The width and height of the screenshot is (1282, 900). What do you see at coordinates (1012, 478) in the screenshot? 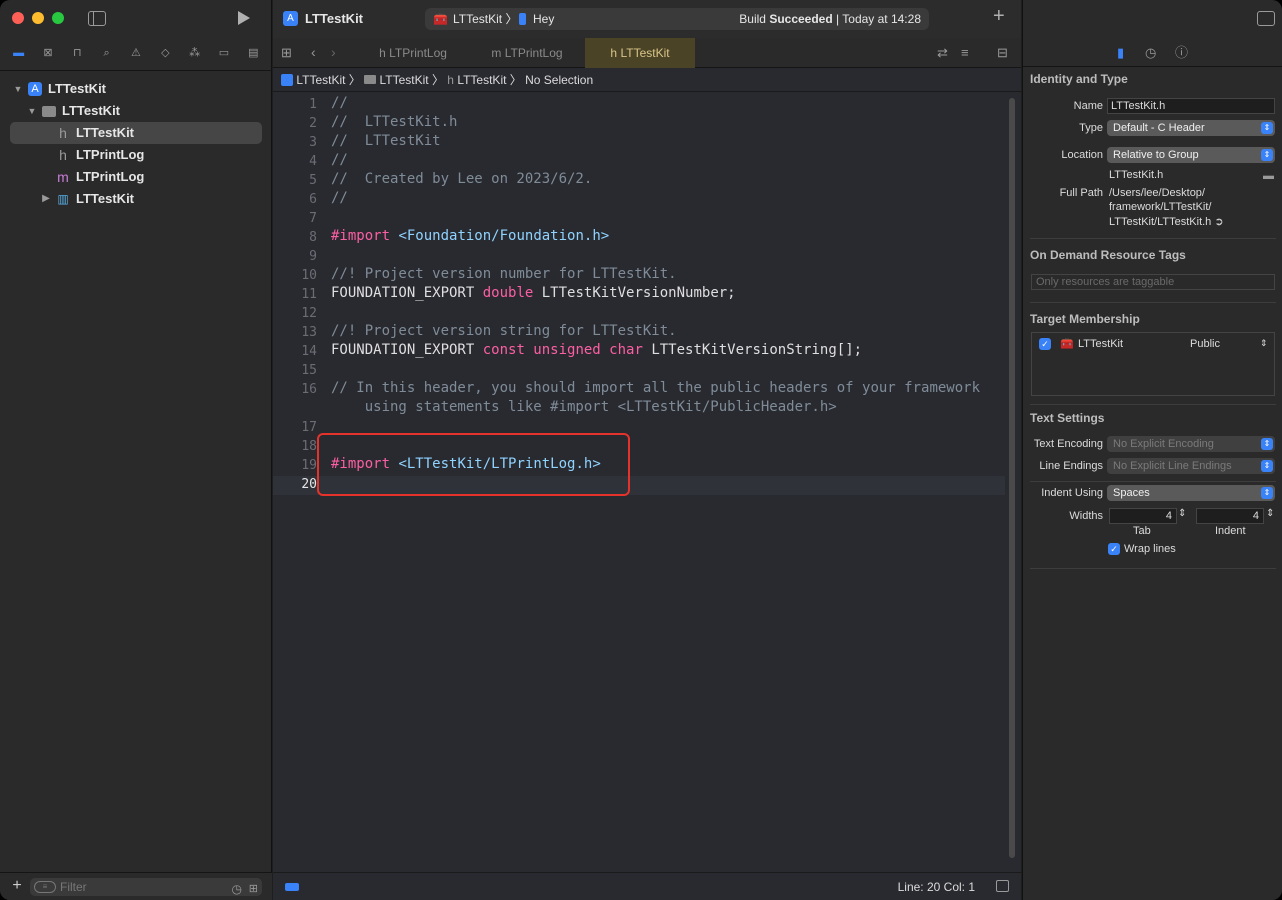
I see `vertical-scrollbar` at bounding box center [1012, 478].